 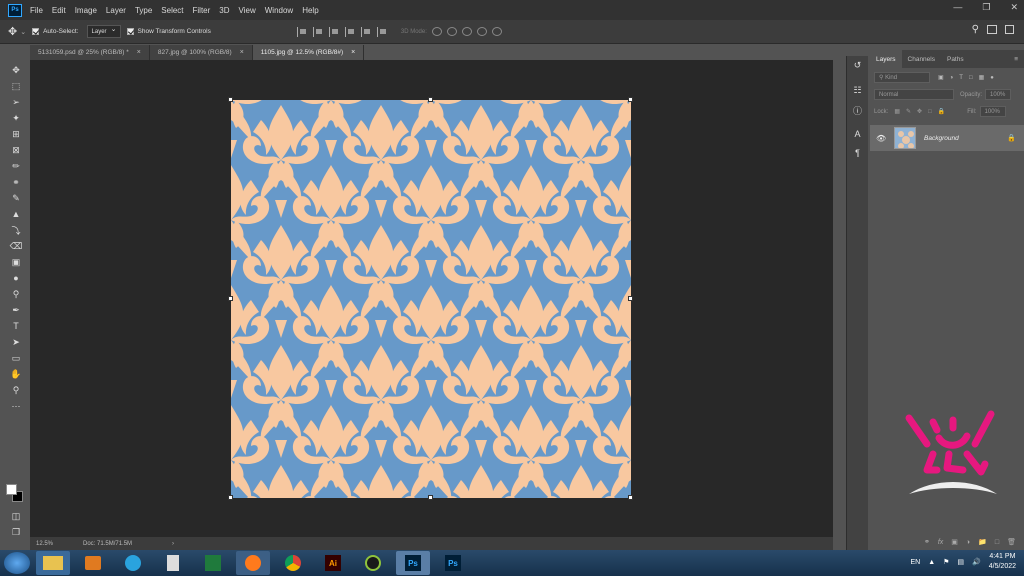 What do you see at coordinates (333, 563) in the screenshot?
I see `illustrator-icon: Ai` at bounding box center [333, 563].